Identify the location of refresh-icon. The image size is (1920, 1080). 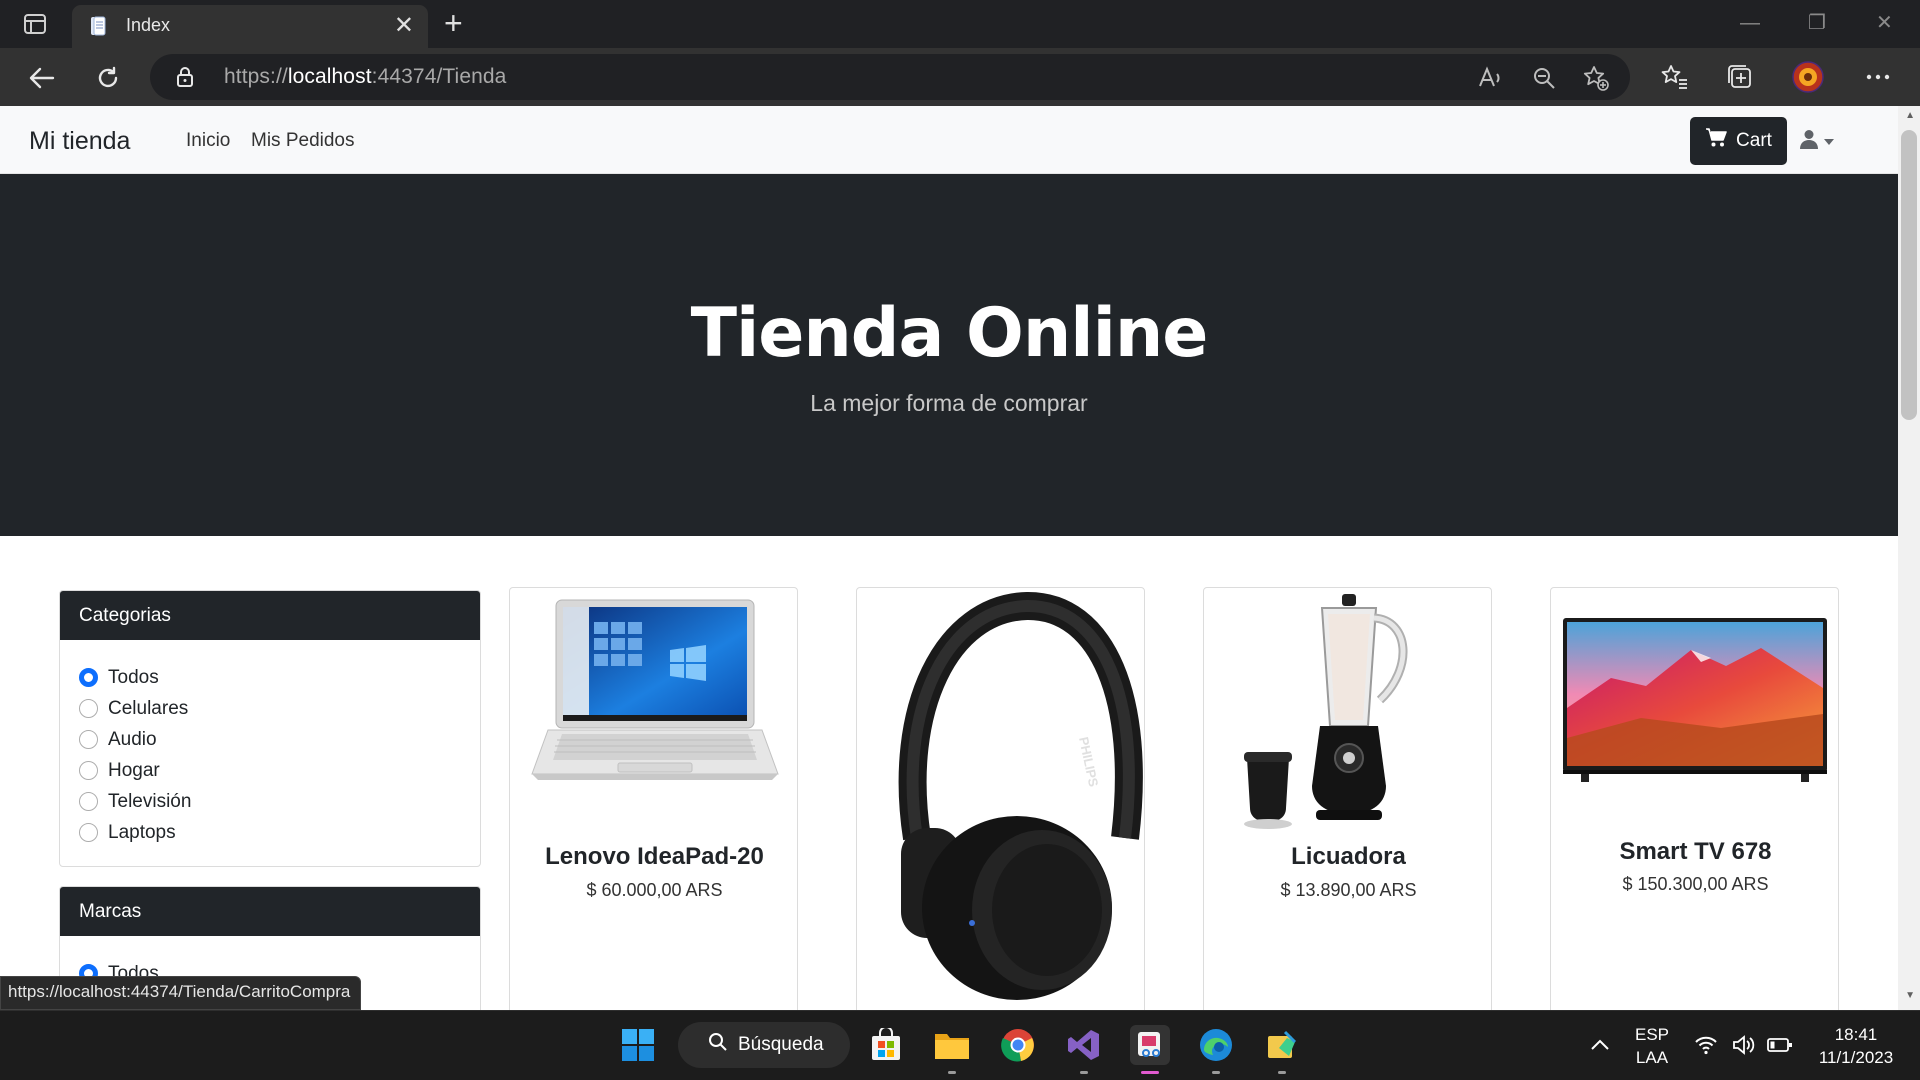
(108, 78).